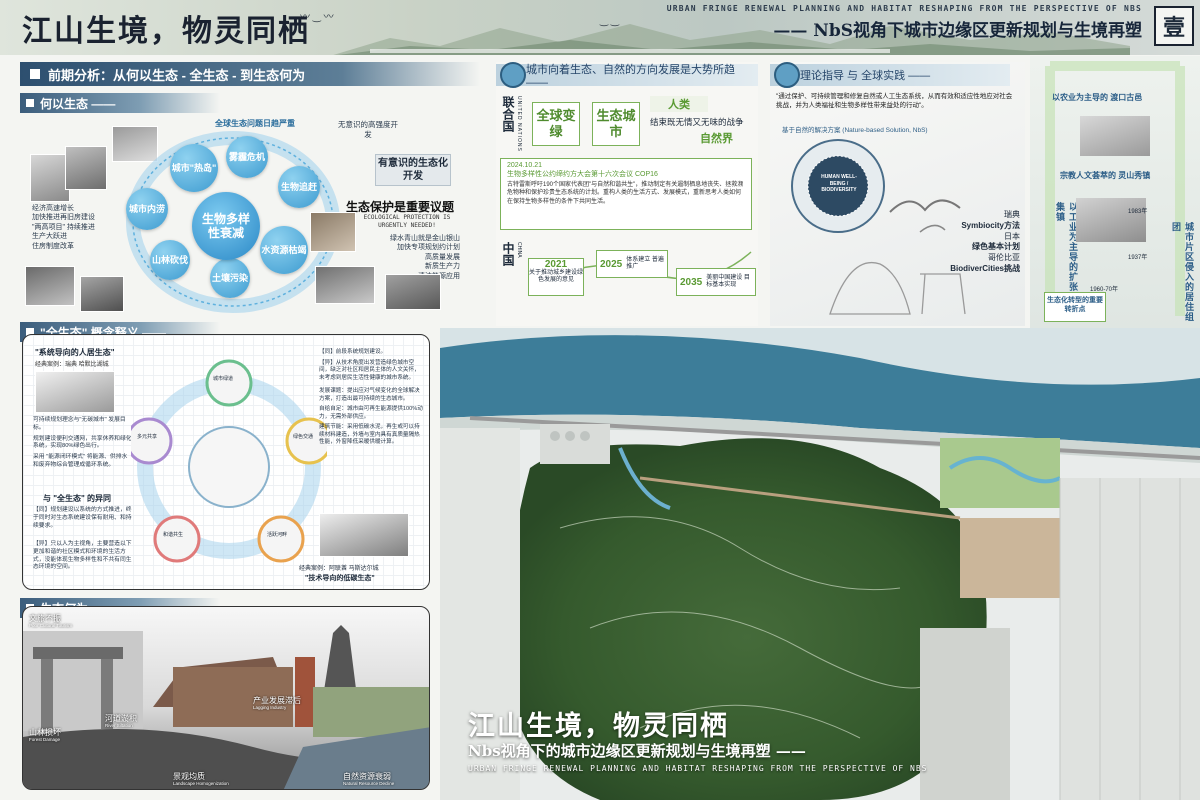  Describe the element at coordinates (45, 739) in the screenshot. I see `label-en: Forest Damage` at that location.